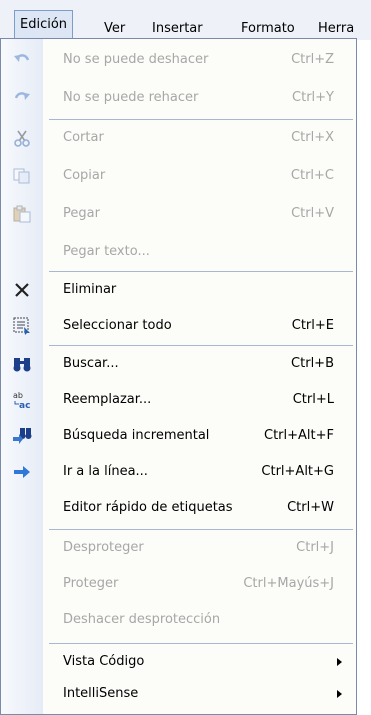  I want to click on menu-item-shortcut: Ctrl+W, so click(310, 507).